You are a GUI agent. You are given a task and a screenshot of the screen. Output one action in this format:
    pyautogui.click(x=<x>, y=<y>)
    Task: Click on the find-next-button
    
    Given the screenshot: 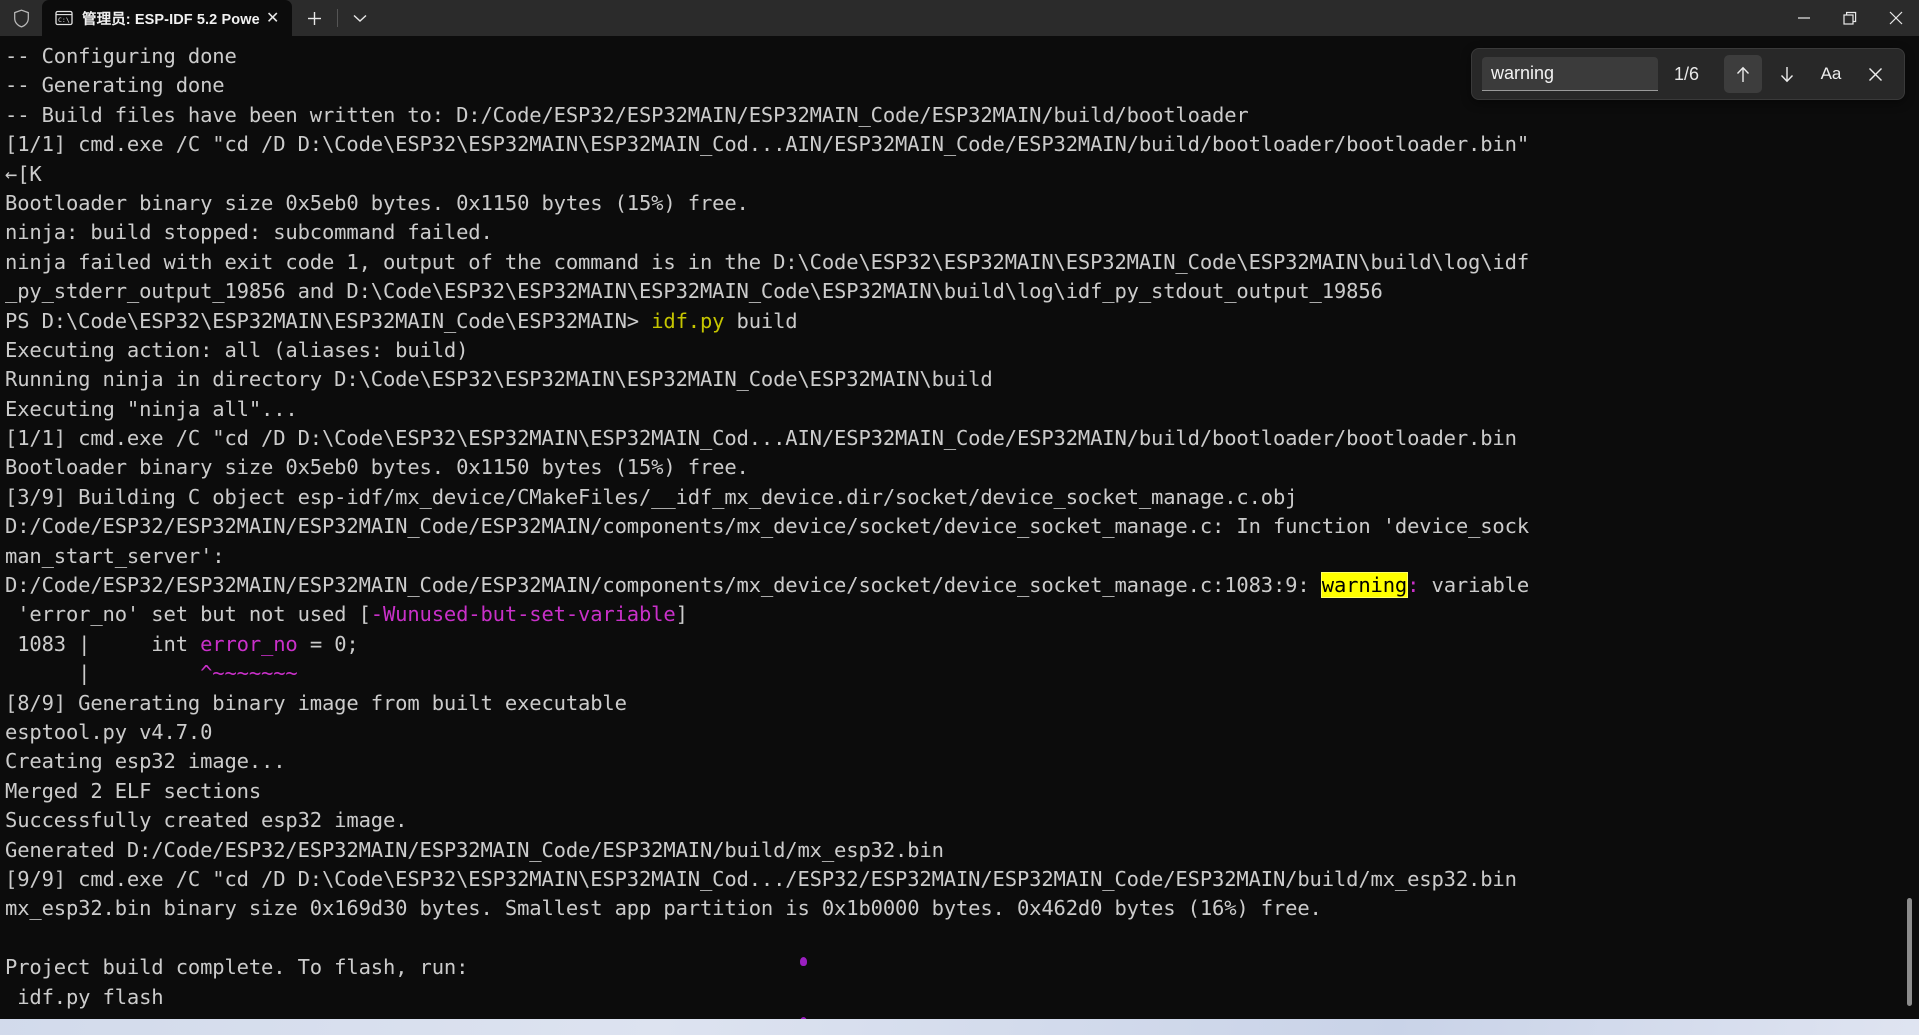 What is the action you would take?
    pyautogui.click(x=1787, y=74)
    